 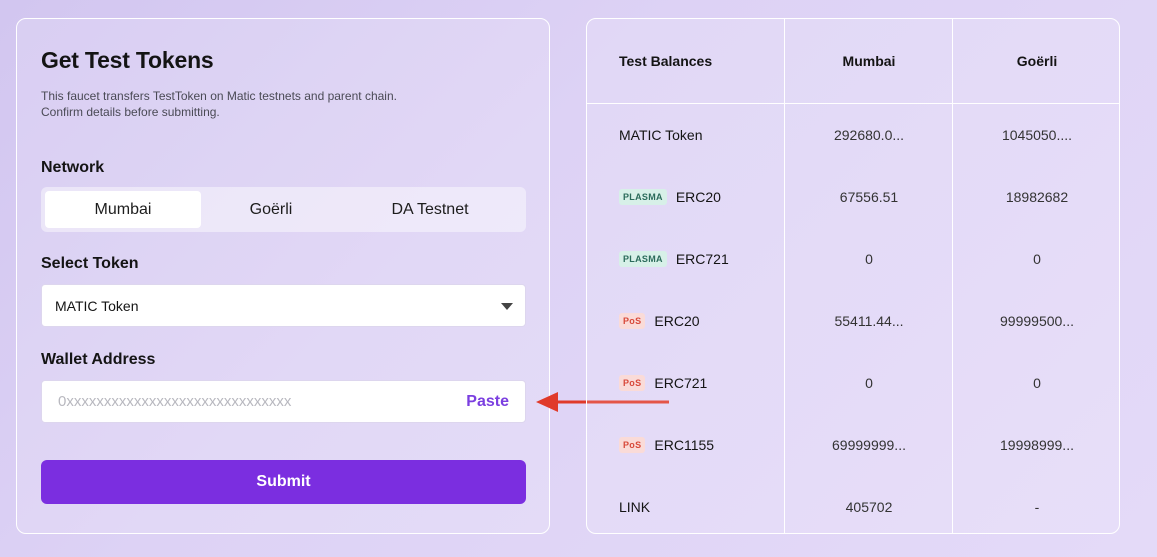 I want to click on network-option-da-testnet: DA Testnet, so click(x=430, y=209).